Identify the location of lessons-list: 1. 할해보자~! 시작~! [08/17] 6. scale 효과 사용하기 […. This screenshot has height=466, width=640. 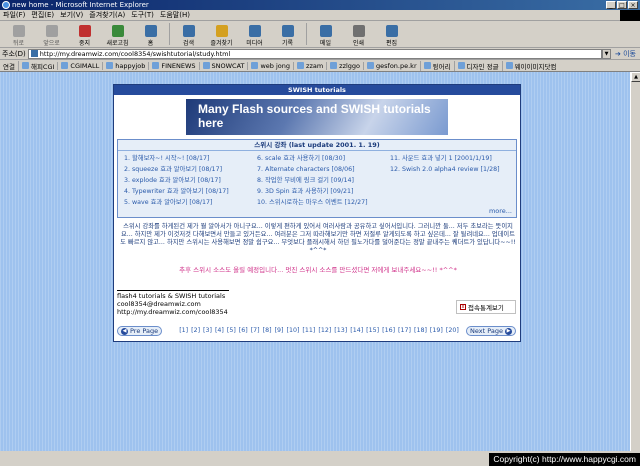
(319, 180).